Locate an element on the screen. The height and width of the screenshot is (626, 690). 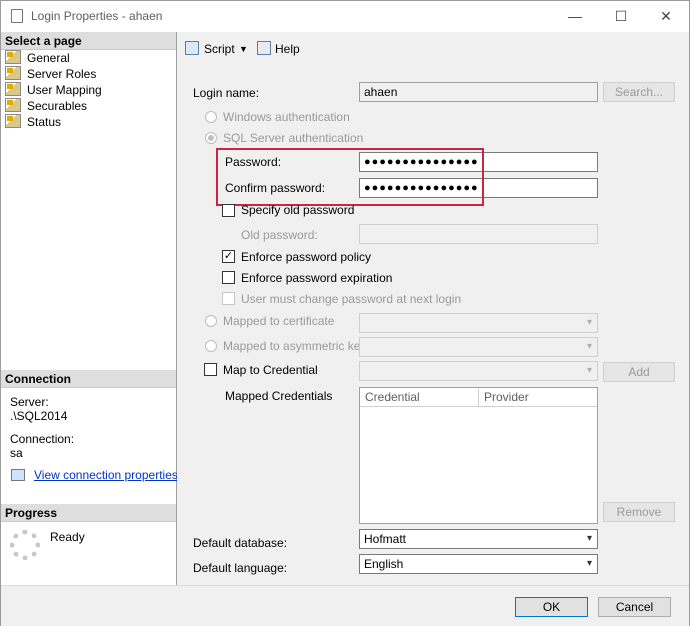
minimize-button: — is located at coordinates (575, 16).